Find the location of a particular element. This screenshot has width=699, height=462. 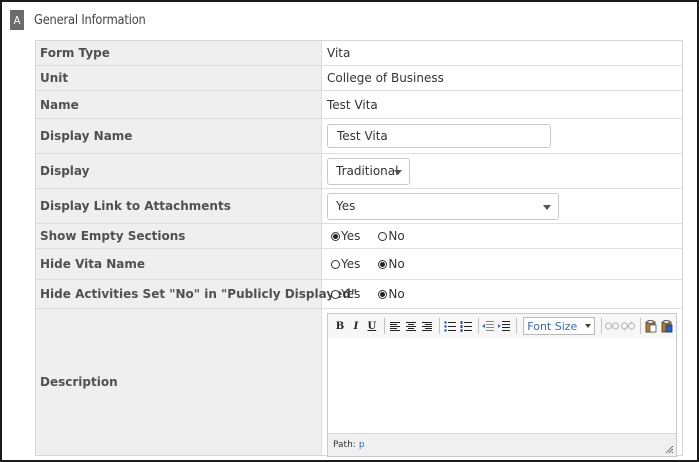

editor-content-area is located at coordinates (502, 386).